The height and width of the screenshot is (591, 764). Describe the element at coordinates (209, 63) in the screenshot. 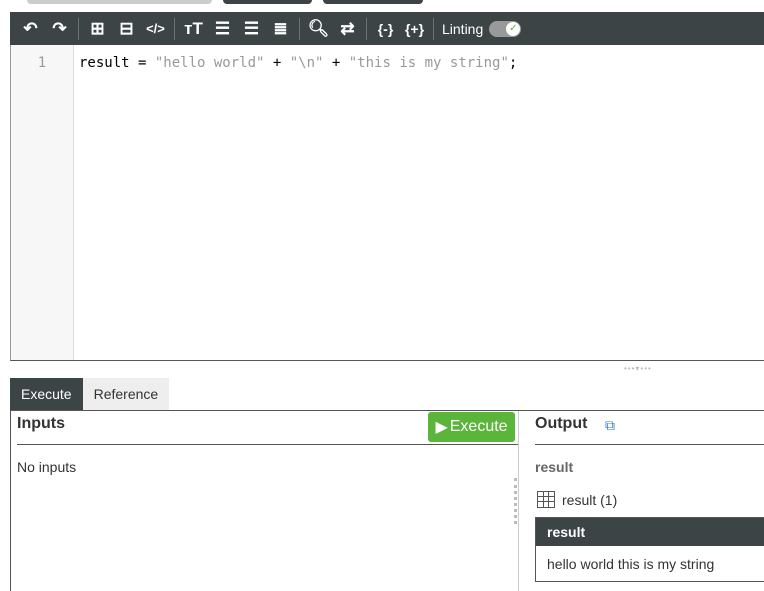

I see `code-string: "hello world"` at that location.